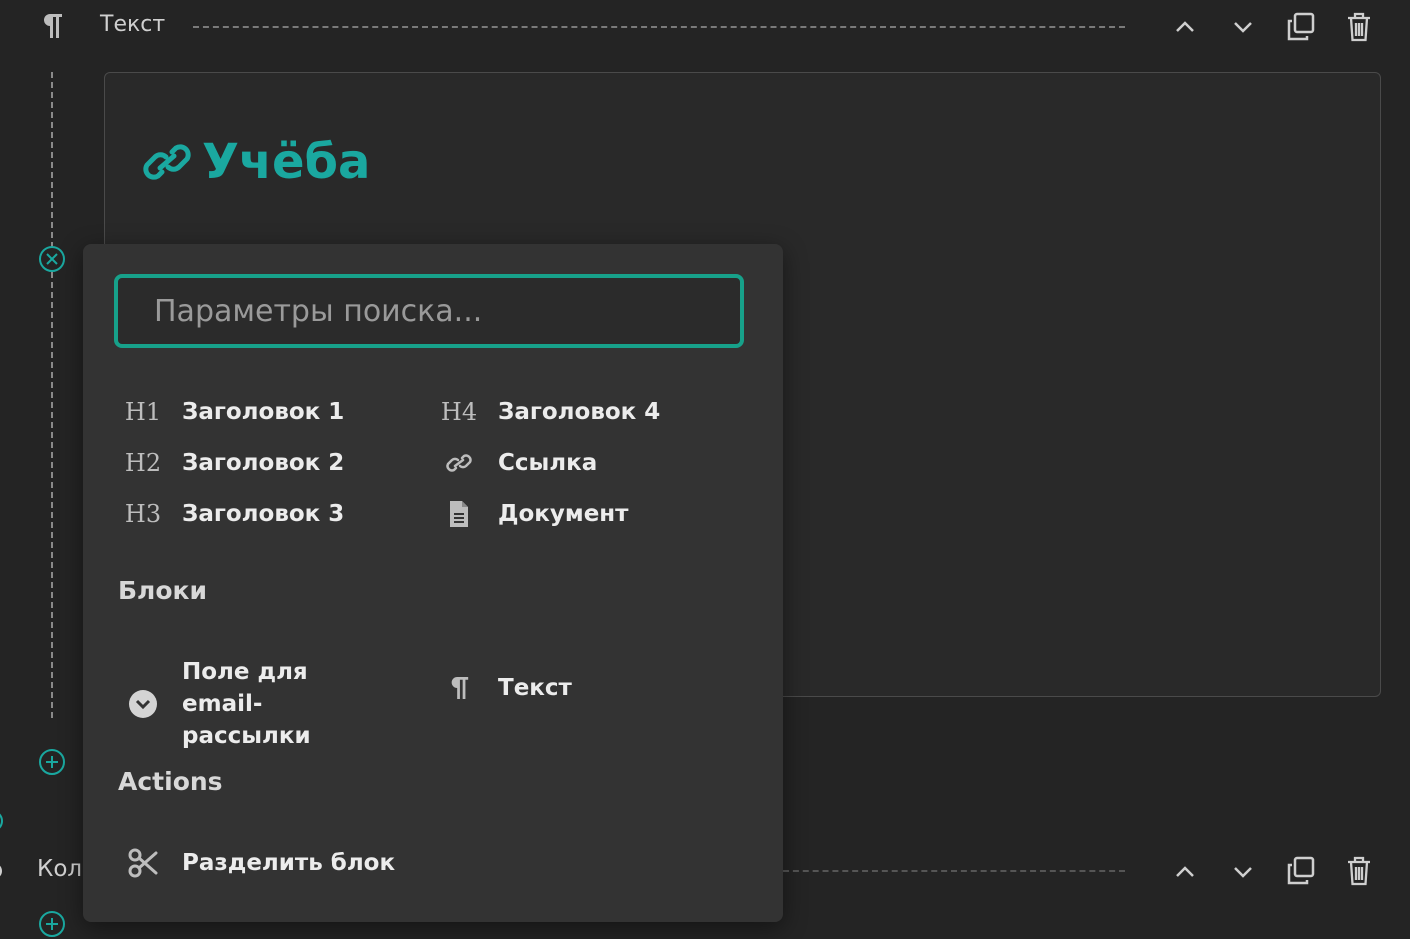 This screenshot has width=1410, height=939. What do you see at coordinates (563, 514) in the screenshot?
I see `menu-item-label: Документ` at bounding box center [563, 514].